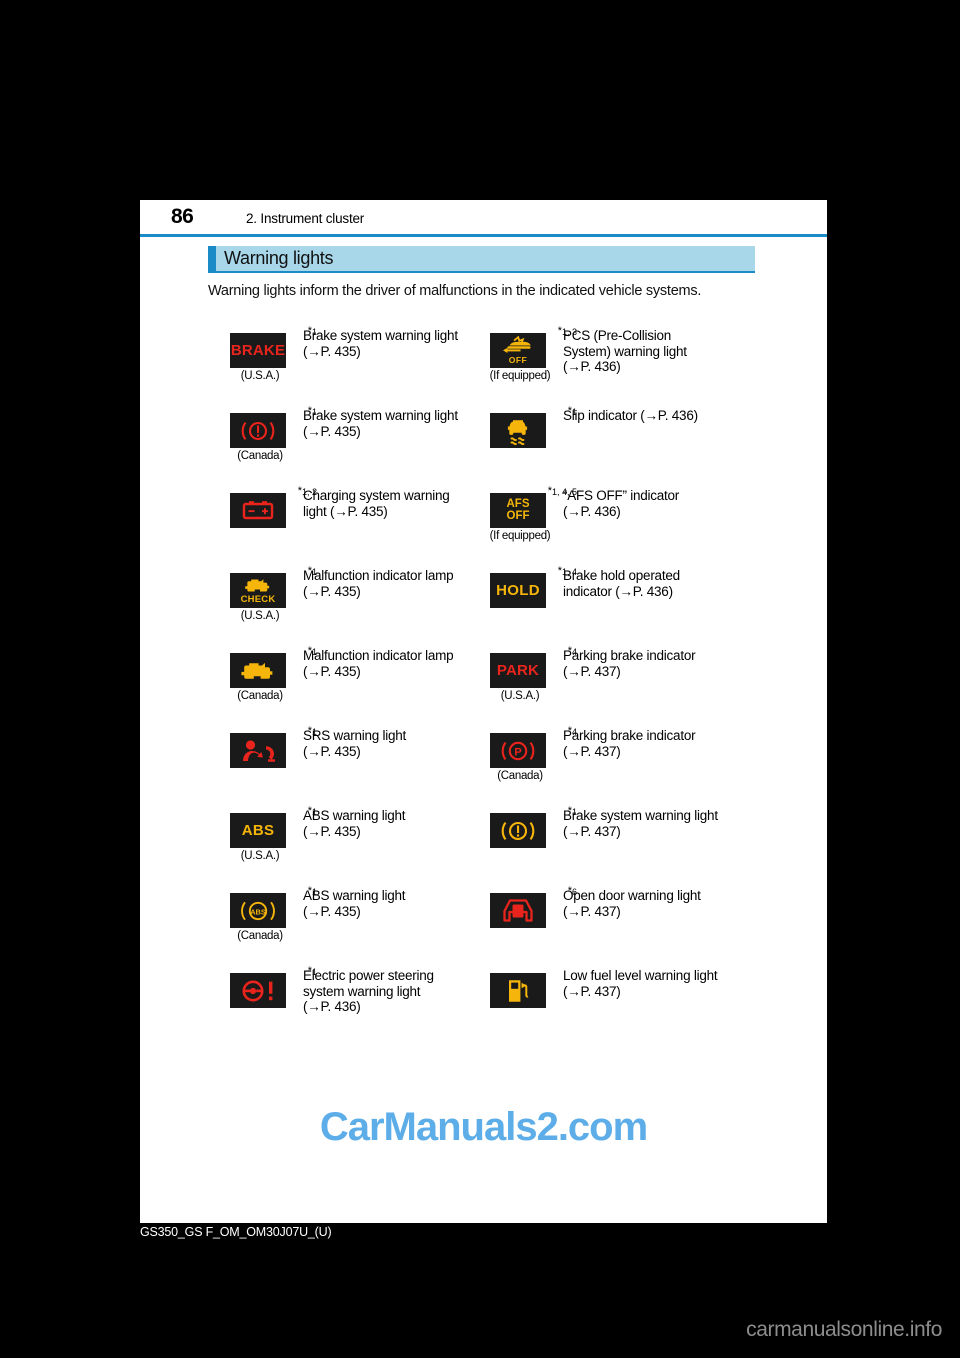 This screenshot has height=1358, width=960. I want to click on abs-text-icon: ABS, so click(258, 830).